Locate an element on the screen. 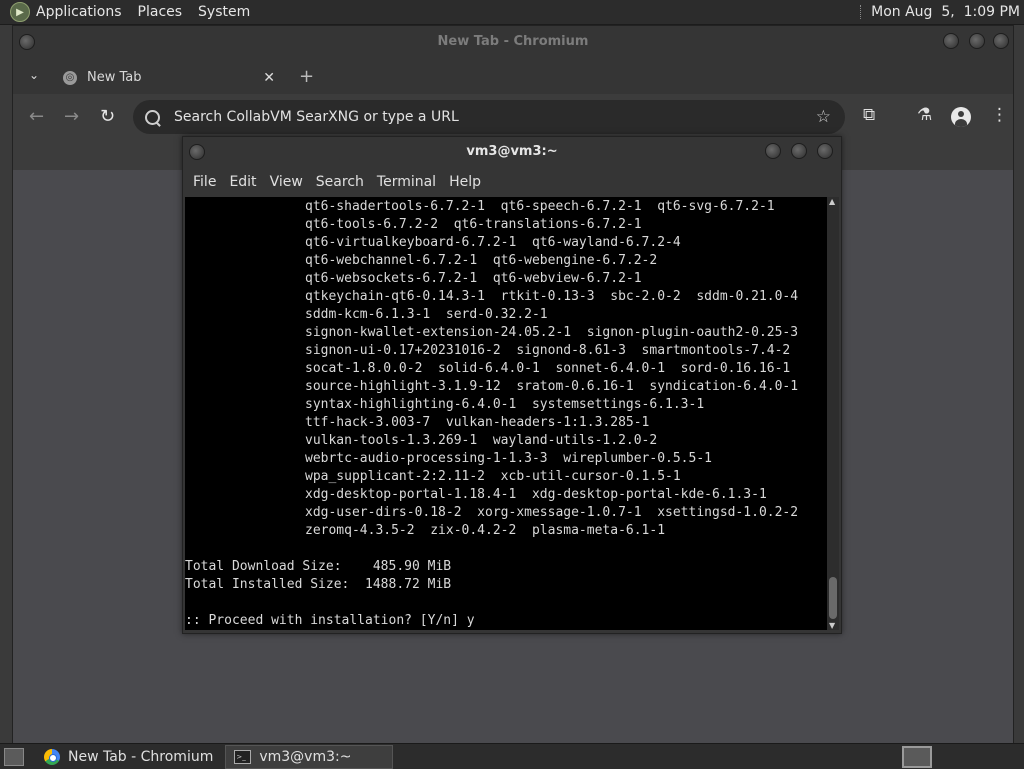  terminal-menu-help: Help is located at coordinates (465, 182).